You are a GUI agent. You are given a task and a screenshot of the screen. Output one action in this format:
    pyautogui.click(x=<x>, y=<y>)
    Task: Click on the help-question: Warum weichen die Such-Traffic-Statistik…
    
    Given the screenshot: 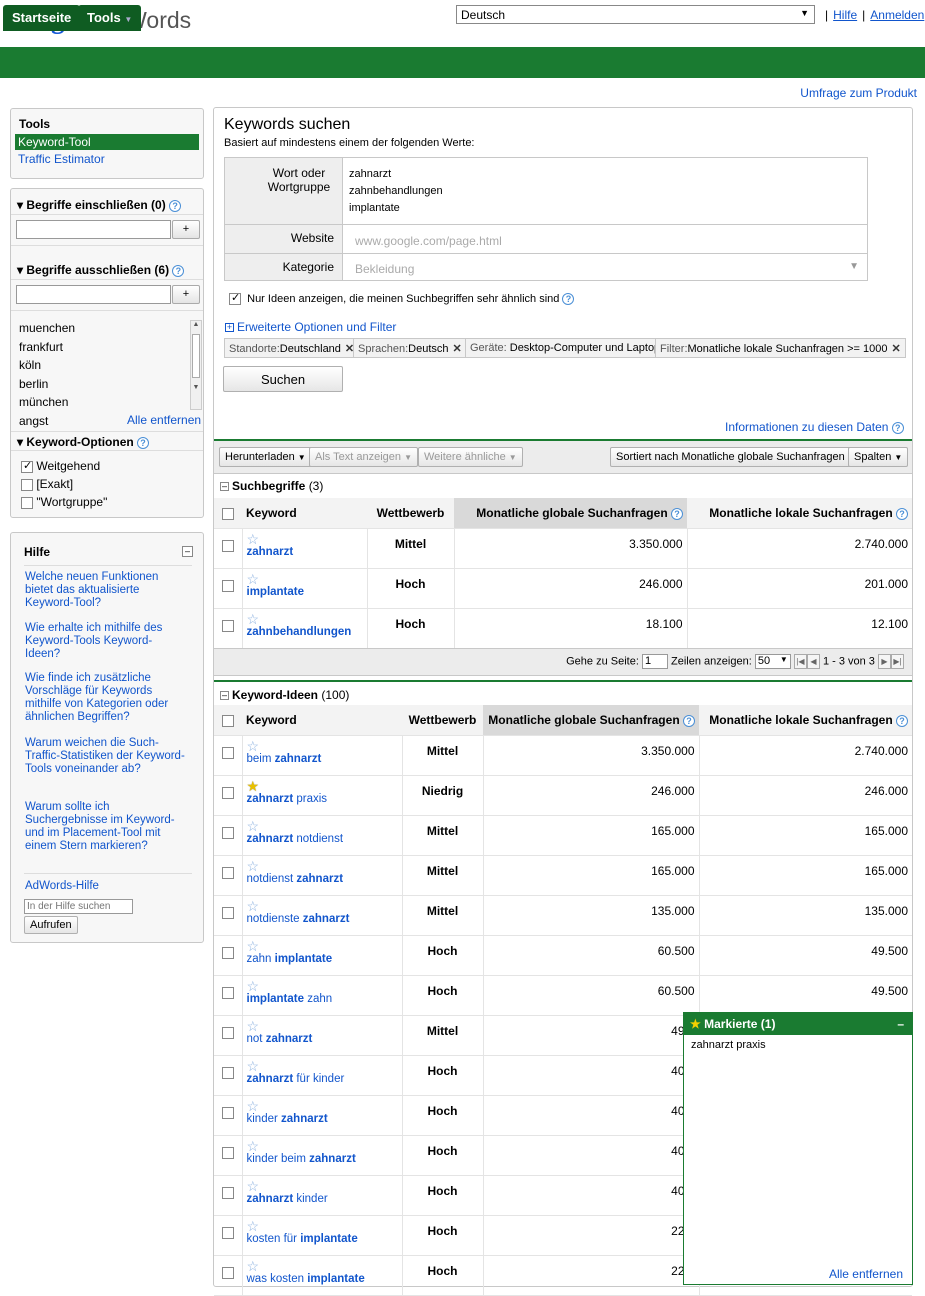 What is the action you would take?
    pyautogui.click(x=105, y=756)
    